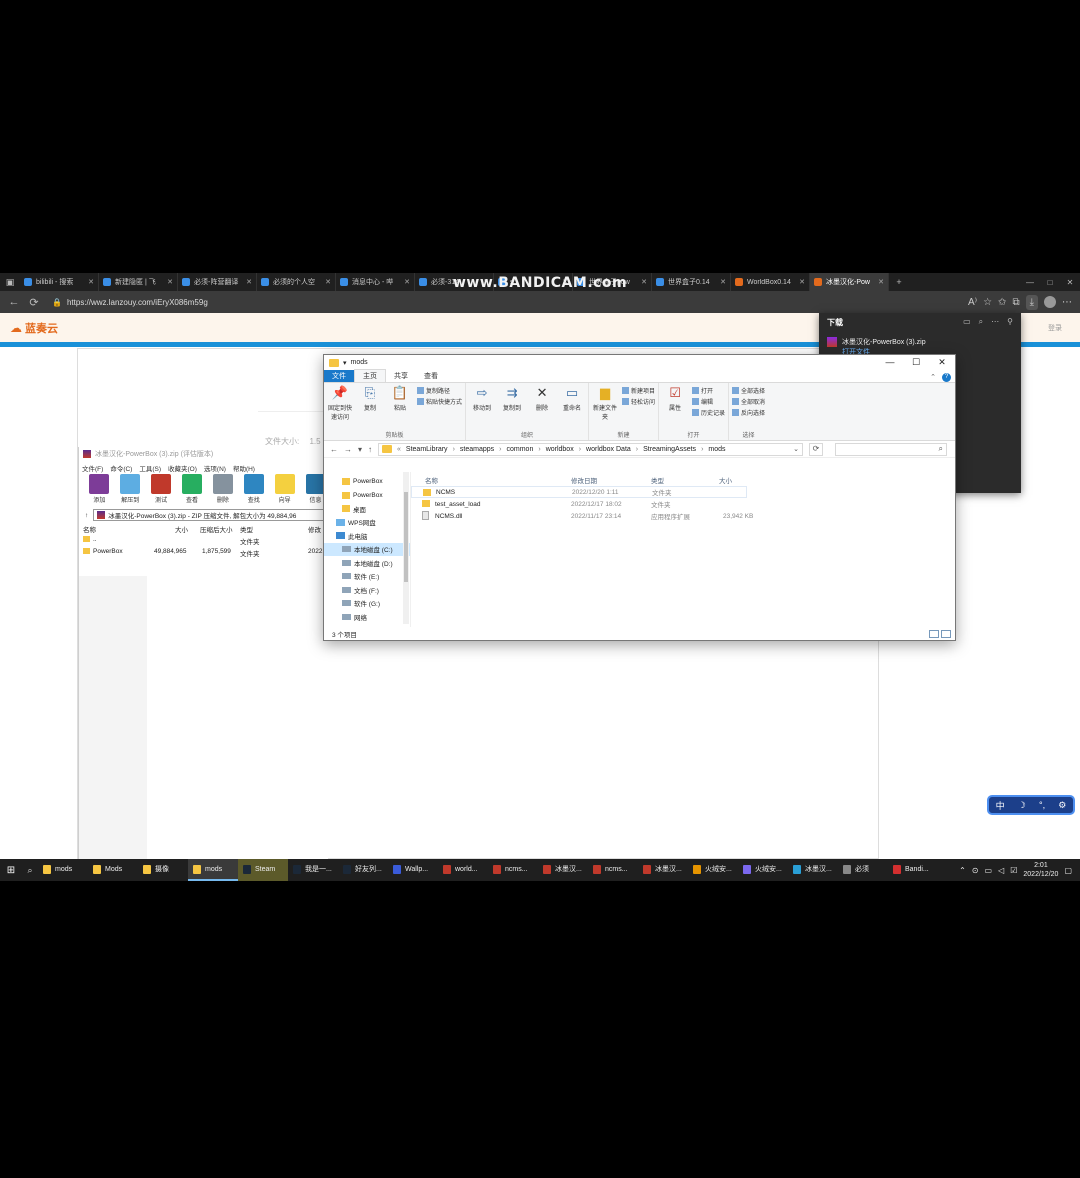 This screenshot has height=1178, width=1080. What do you see at coordinates (542, 407) in the screenshot?
I see `delete-button: ✕ 删除` at bounding box center [542, 407].